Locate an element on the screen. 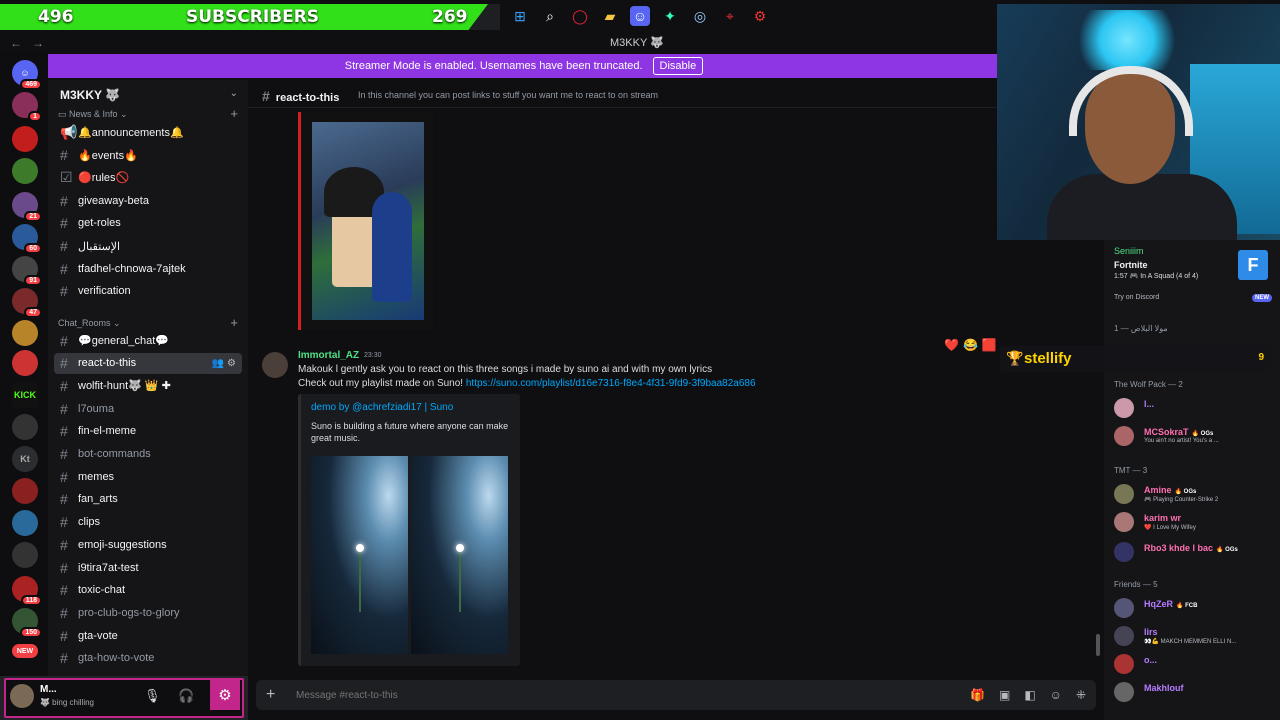 Image resolution: width=1280 pixels, height=720 pixels. gif-icon: ▣ is located at coordinates (1004, 695).